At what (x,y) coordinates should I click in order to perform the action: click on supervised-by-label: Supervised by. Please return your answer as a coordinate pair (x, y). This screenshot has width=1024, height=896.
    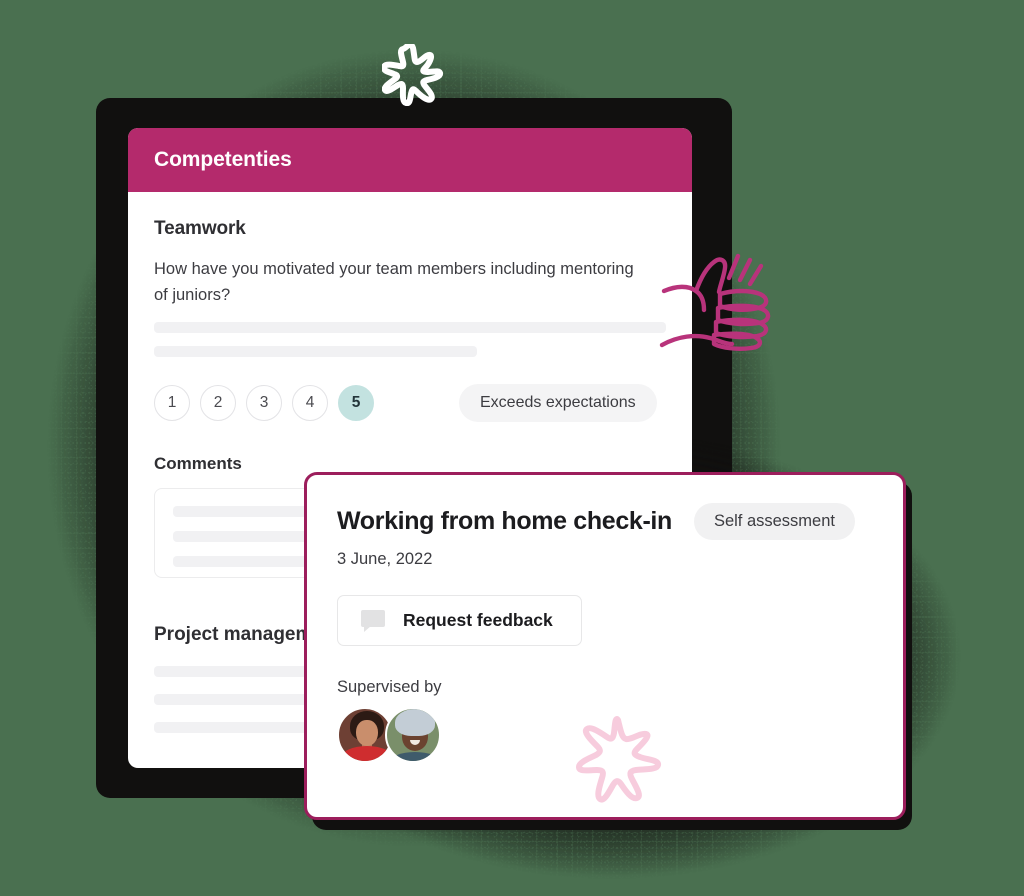
    Looking at the image, I should click on (389, 687).